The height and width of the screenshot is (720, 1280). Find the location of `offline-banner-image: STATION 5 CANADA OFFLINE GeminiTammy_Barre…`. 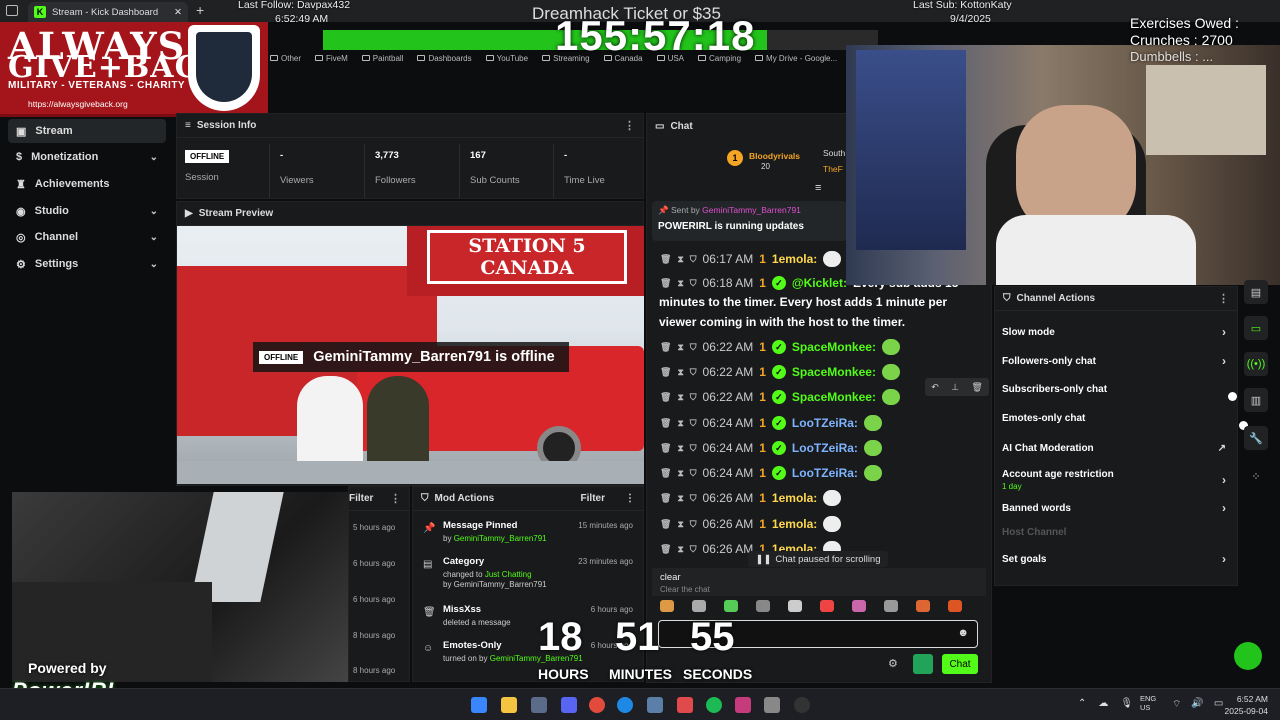

offline-banner-image: STATION 5 CANADA OFFLINE GeminiTammy_Barre… is located at coordinates (410, 355).